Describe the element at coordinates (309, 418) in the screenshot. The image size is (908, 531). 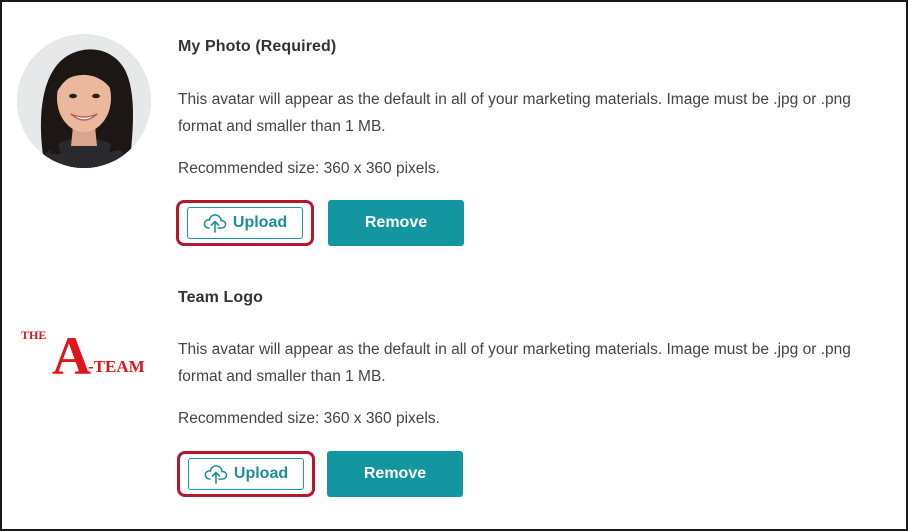
I see `team-logo-recommended-size: Recommended size: 360 x 360 pixels.` at that location.